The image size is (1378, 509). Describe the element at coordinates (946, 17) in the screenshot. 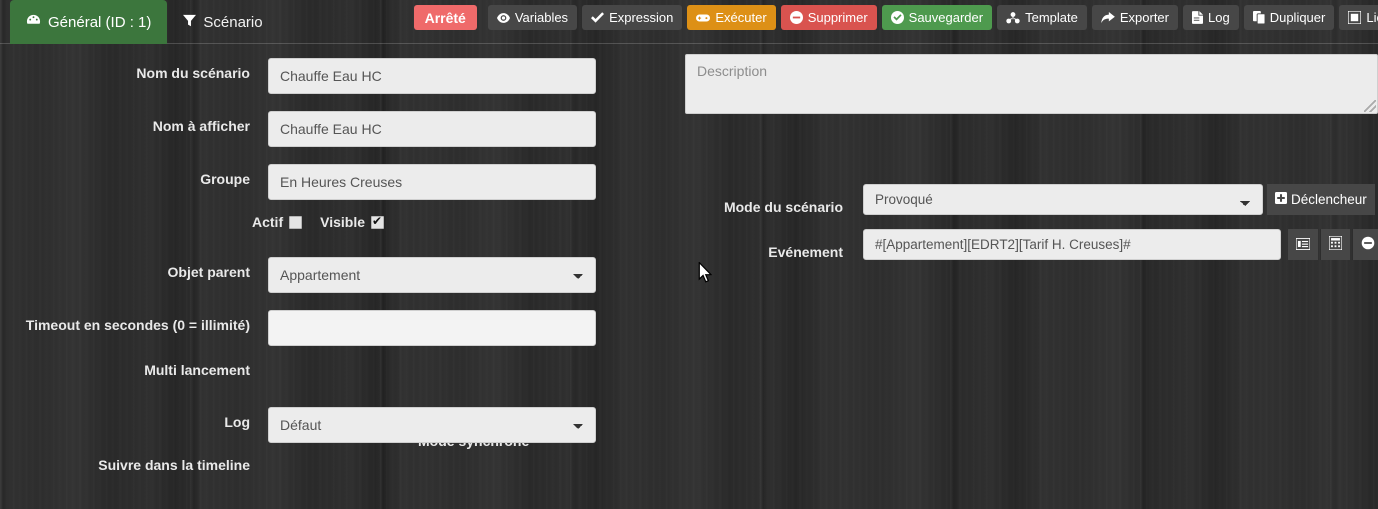

I see `save-button-label: Sauvegarder` at that location.